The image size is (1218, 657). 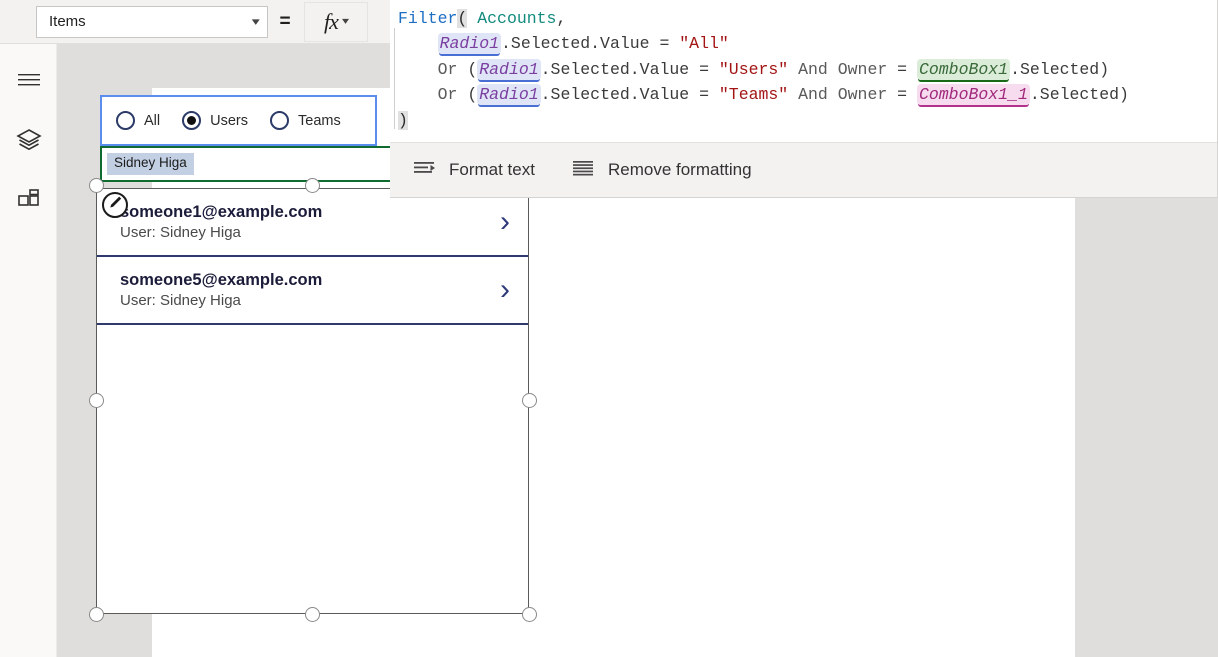 I want to click on control-reference-token: ComboBox1, so click(x=963, y=69).